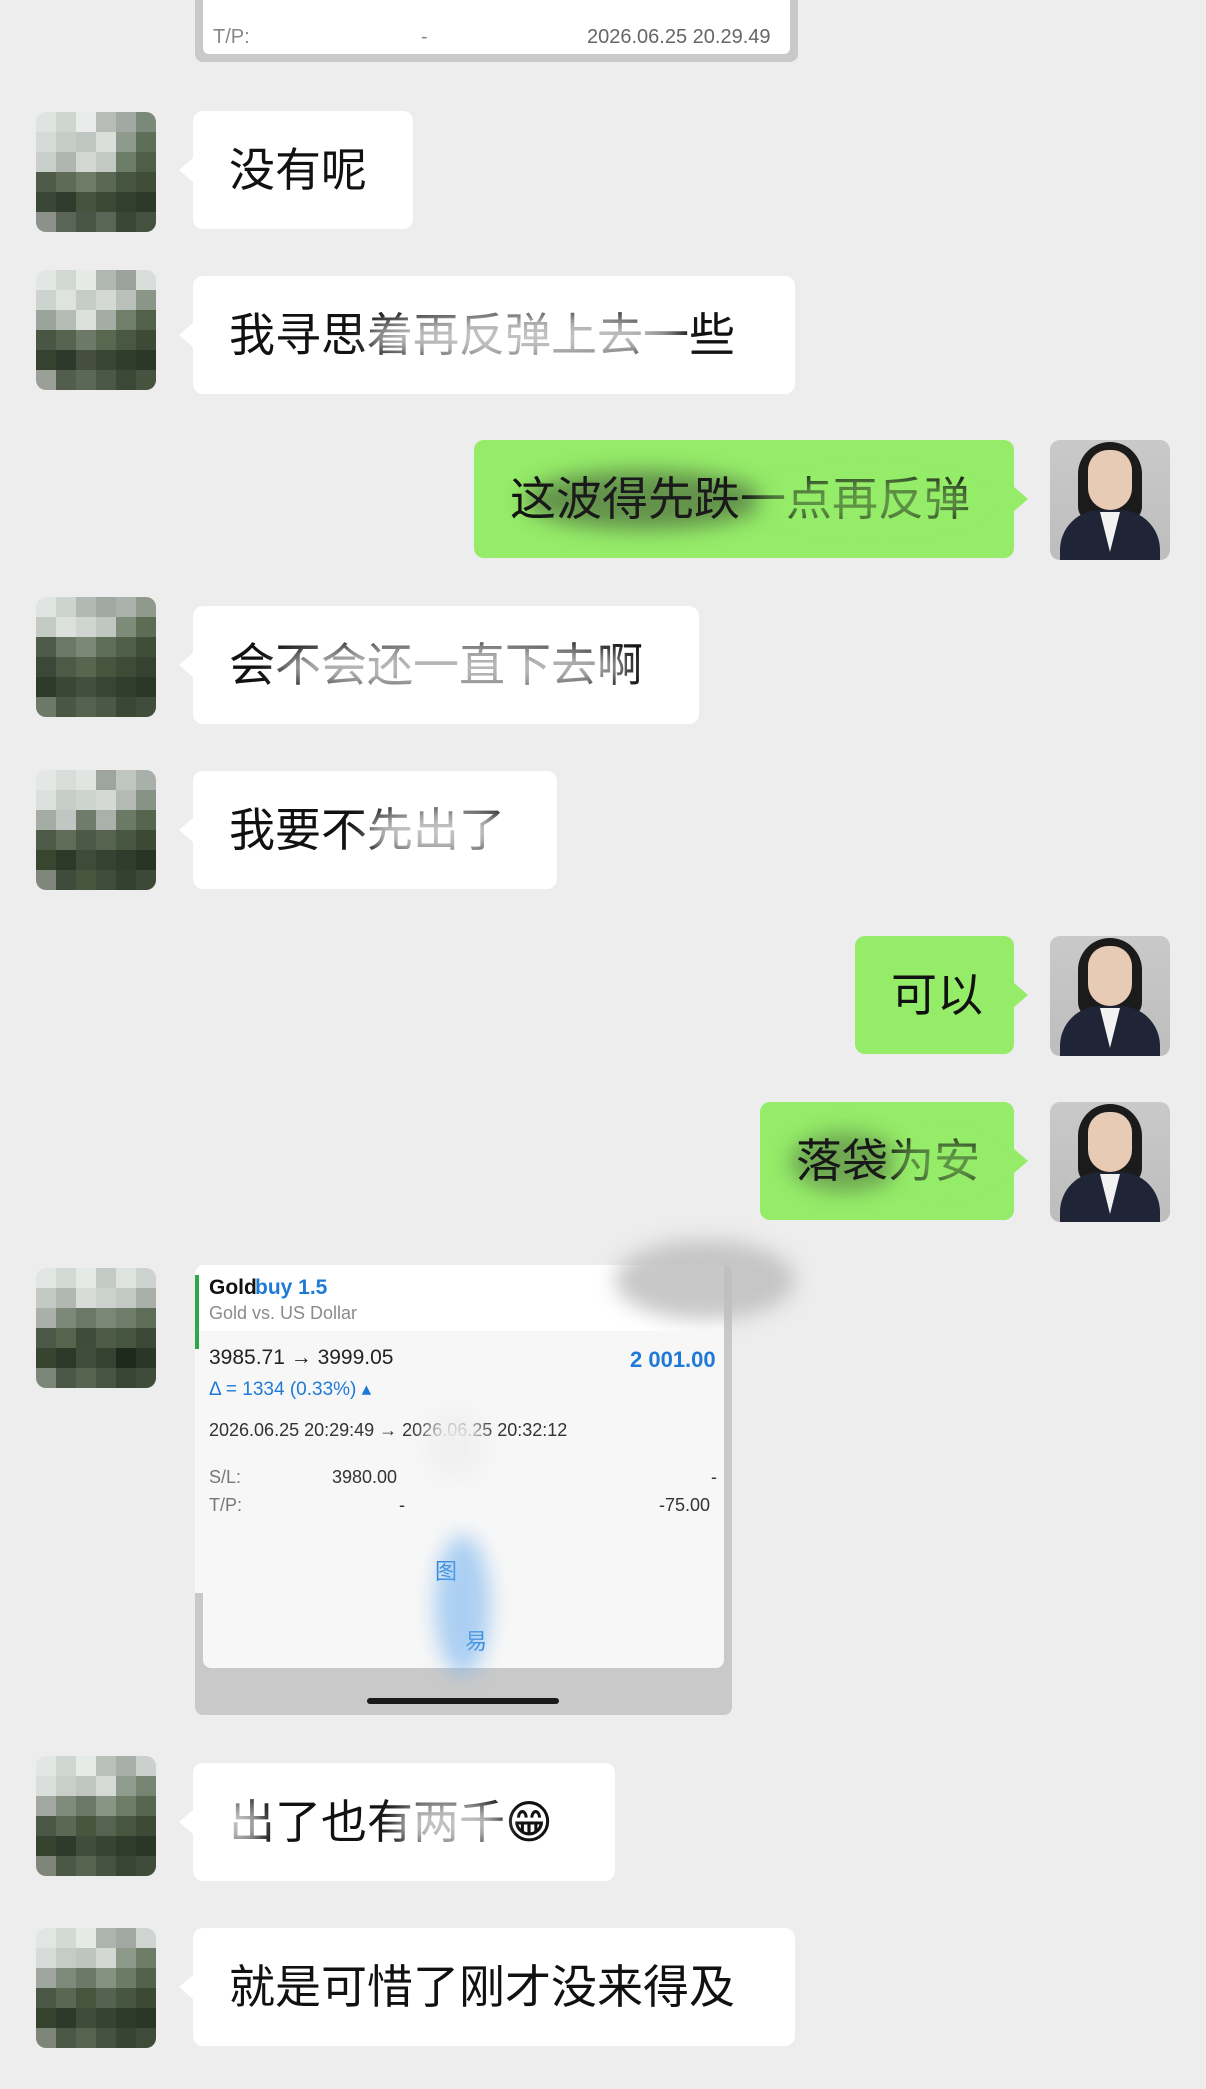  I want to click on top-trade-card: T/P: - 2026.06.25 20.29.49, so click(496, 27).